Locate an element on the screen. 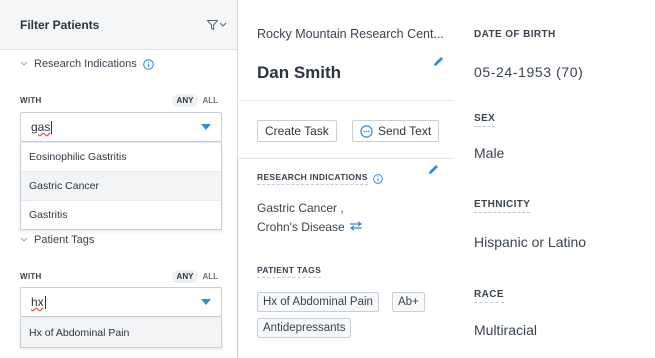 The height and width of the screenshot is (358, 655). chat-bubble-icon is located at coordinates (366, 131).